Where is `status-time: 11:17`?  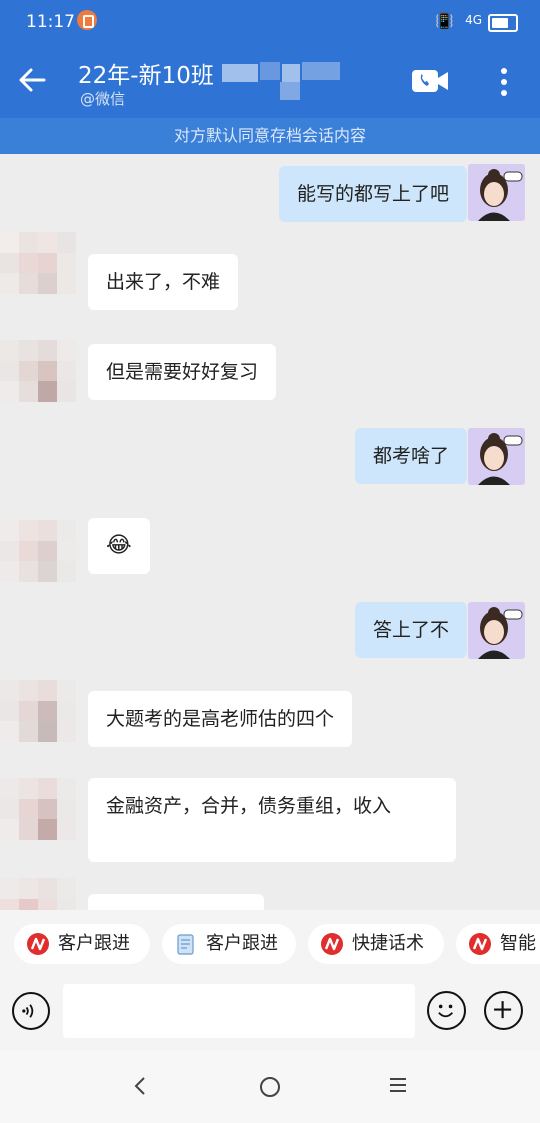 status-time: 11:17 is located at coordinates (50, 22).